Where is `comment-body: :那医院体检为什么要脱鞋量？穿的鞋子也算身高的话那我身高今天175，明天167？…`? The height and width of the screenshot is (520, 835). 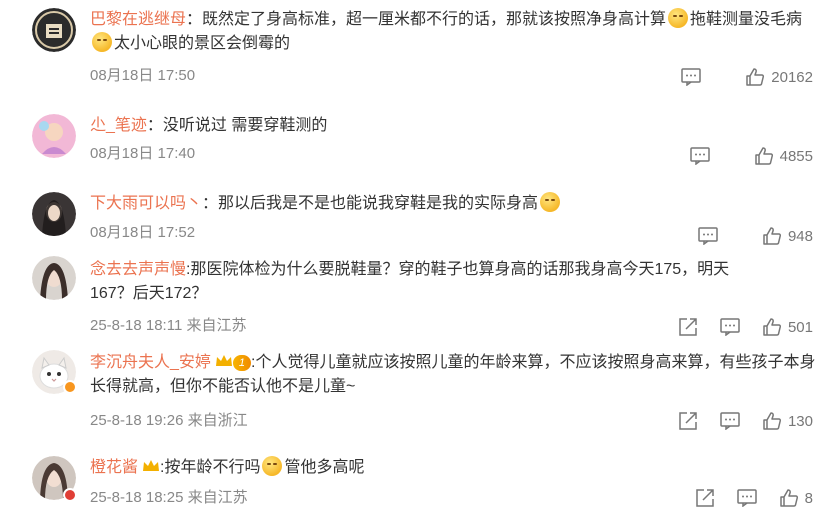 comment-body: :那医院体检为什么要脱鞋量？穿的鞋子也算身高的话那我身高今天175，明天167？… is located at coordinates (410, 281).